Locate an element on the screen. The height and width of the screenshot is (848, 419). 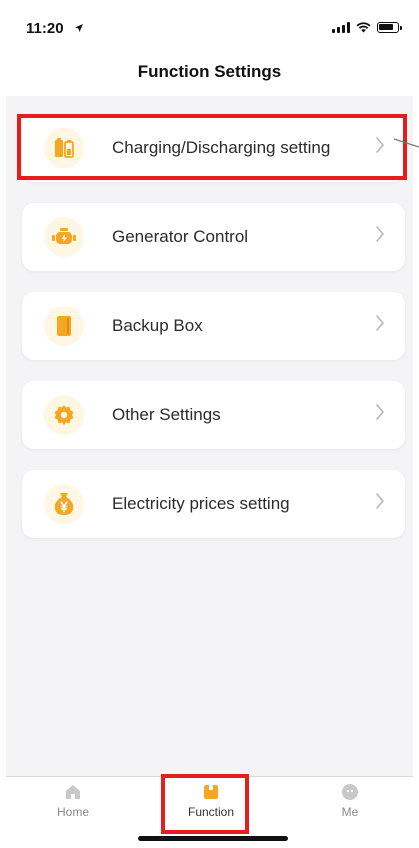
tab-home: Home is located at coordinates (73, 800).